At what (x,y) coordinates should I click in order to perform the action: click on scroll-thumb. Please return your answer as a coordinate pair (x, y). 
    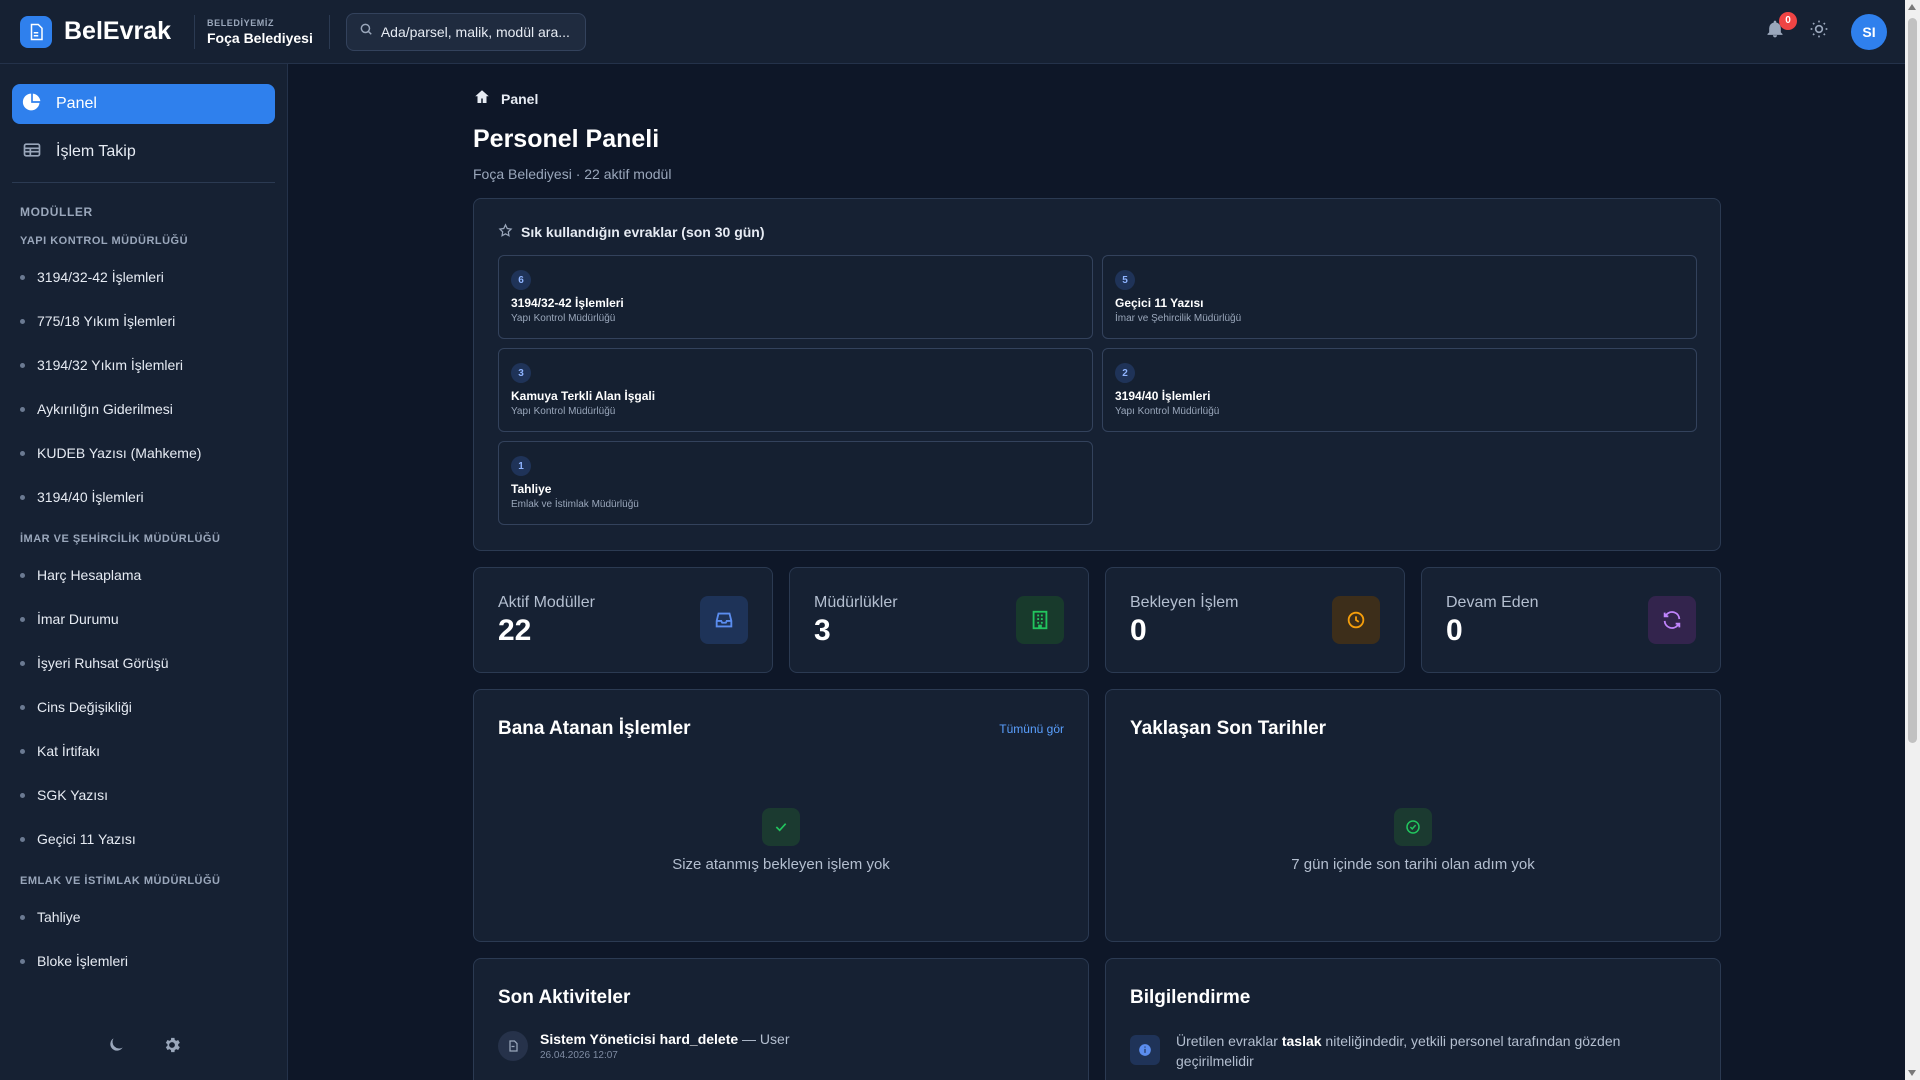
    Looking at the image, I should click on (1912, 380).